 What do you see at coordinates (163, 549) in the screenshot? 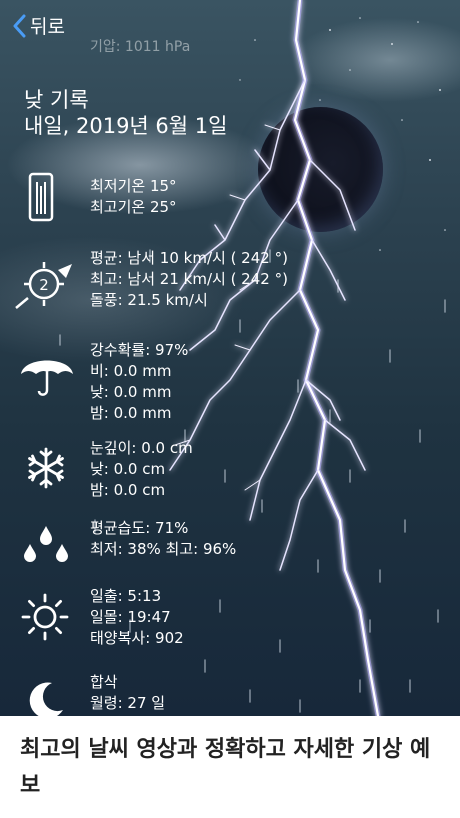
I see `humidity-min-max: 최저: 38% 최고: 96%` at bounding box center [163, 549].